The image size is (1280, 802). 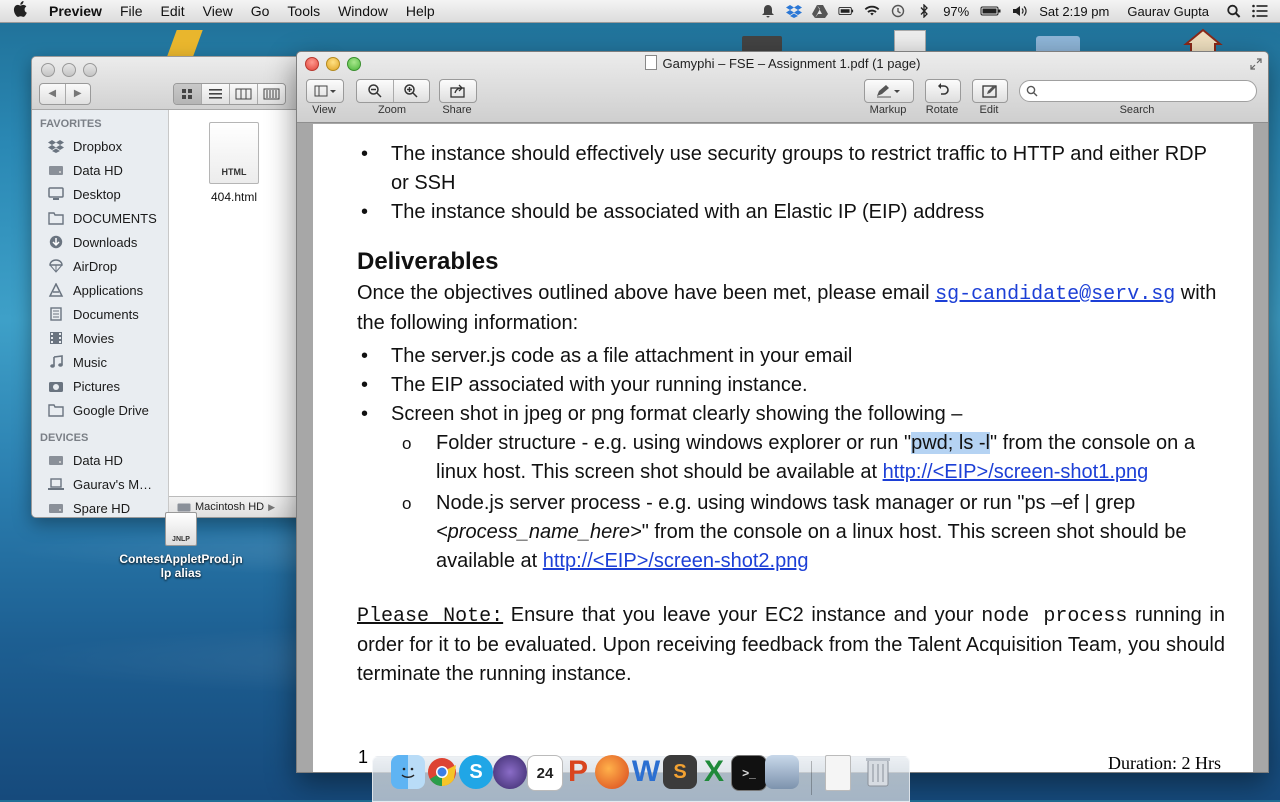 I want to click on fullscreen-icon, so click(x=1256, y=64).